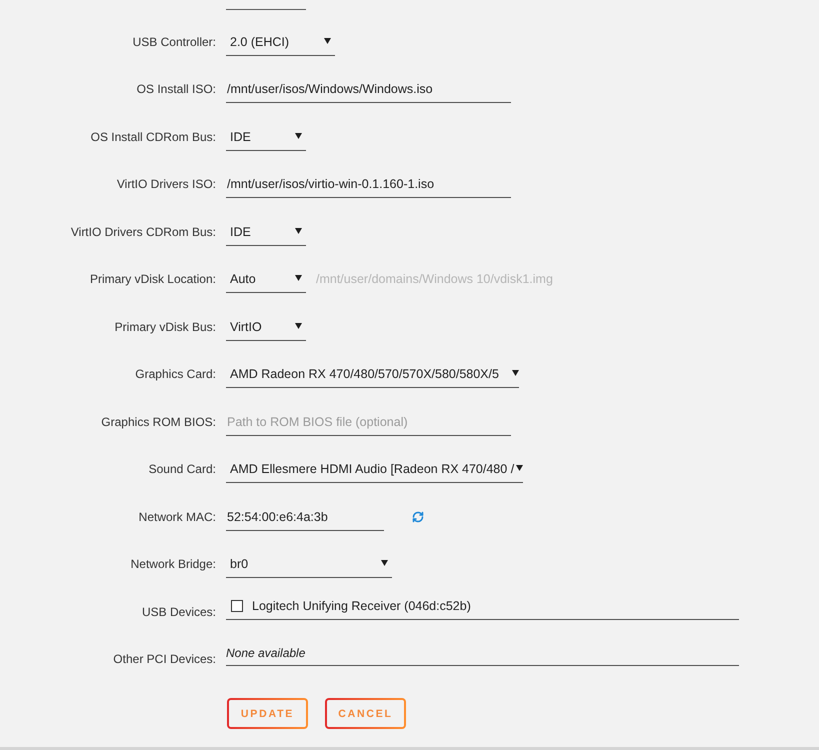 The image size is (819, 750). What do you see at coordinates (153, 279) in the screenshot?
I see `field-label: Primary vDisk Location:` at bounding box center [153, 279].